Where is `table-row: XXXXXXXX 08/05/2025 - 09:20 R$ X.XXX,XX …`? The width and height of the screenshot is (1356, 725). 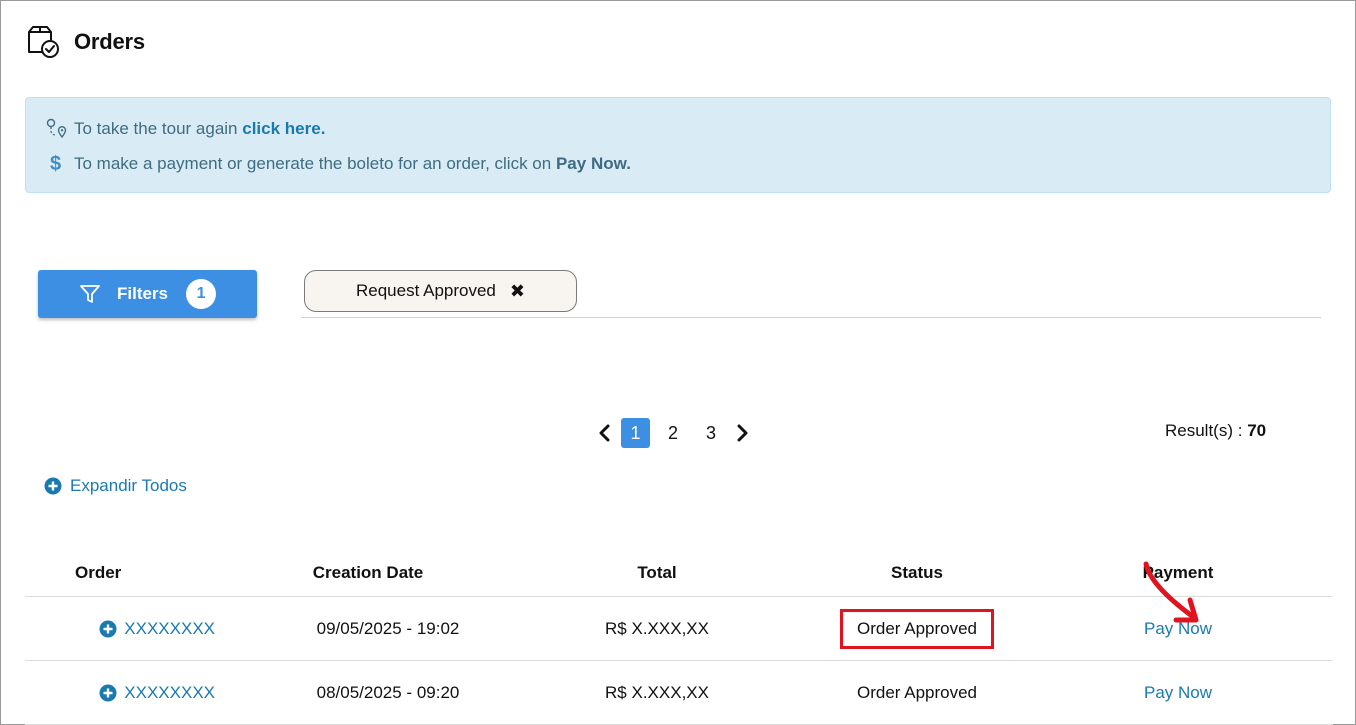 table-row: XXXXXXXX 08/05/2025 - 09:20 R$ X.XXX,XX … is located at coordinates (679, 693).